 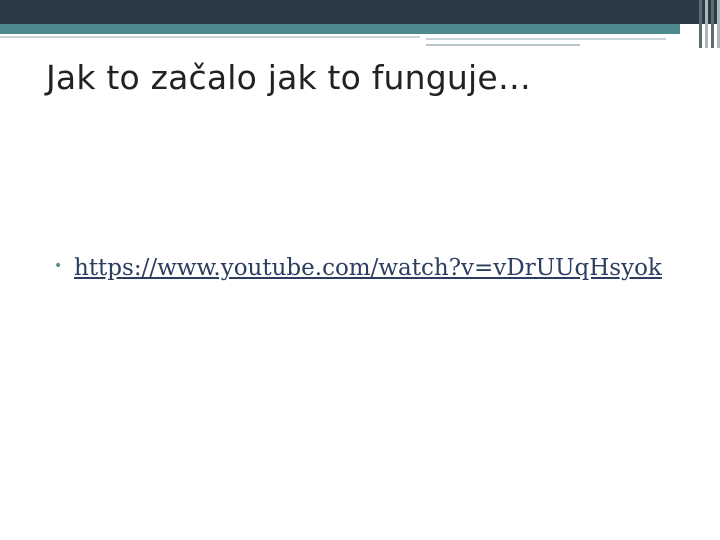 I want to click on corner-stripes, so click(x=700, y=24).